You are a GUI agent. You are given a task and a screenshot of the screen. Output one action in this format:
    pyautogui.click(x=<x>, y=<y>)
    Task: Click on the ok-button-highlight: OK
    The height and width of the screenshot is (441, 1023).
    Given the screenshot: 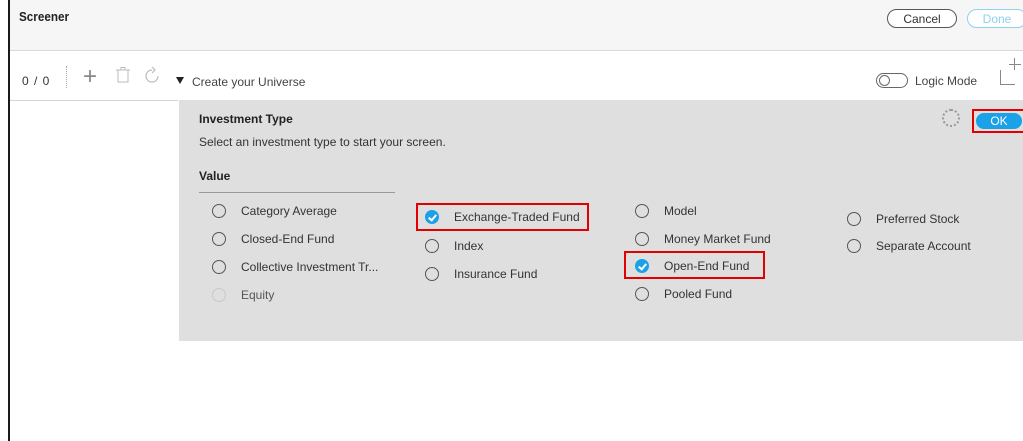 What is the action you would take?
    pyautogui.click(x=997, y=121)
    